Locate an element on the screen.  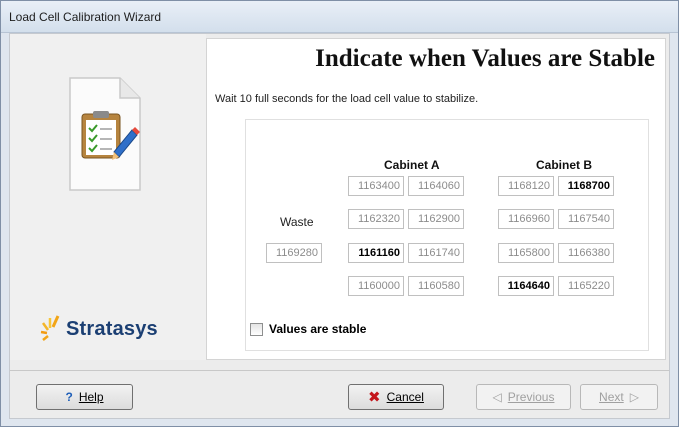
cabinet-a-value-field: 1164060 is located at coordinates (436, 186).